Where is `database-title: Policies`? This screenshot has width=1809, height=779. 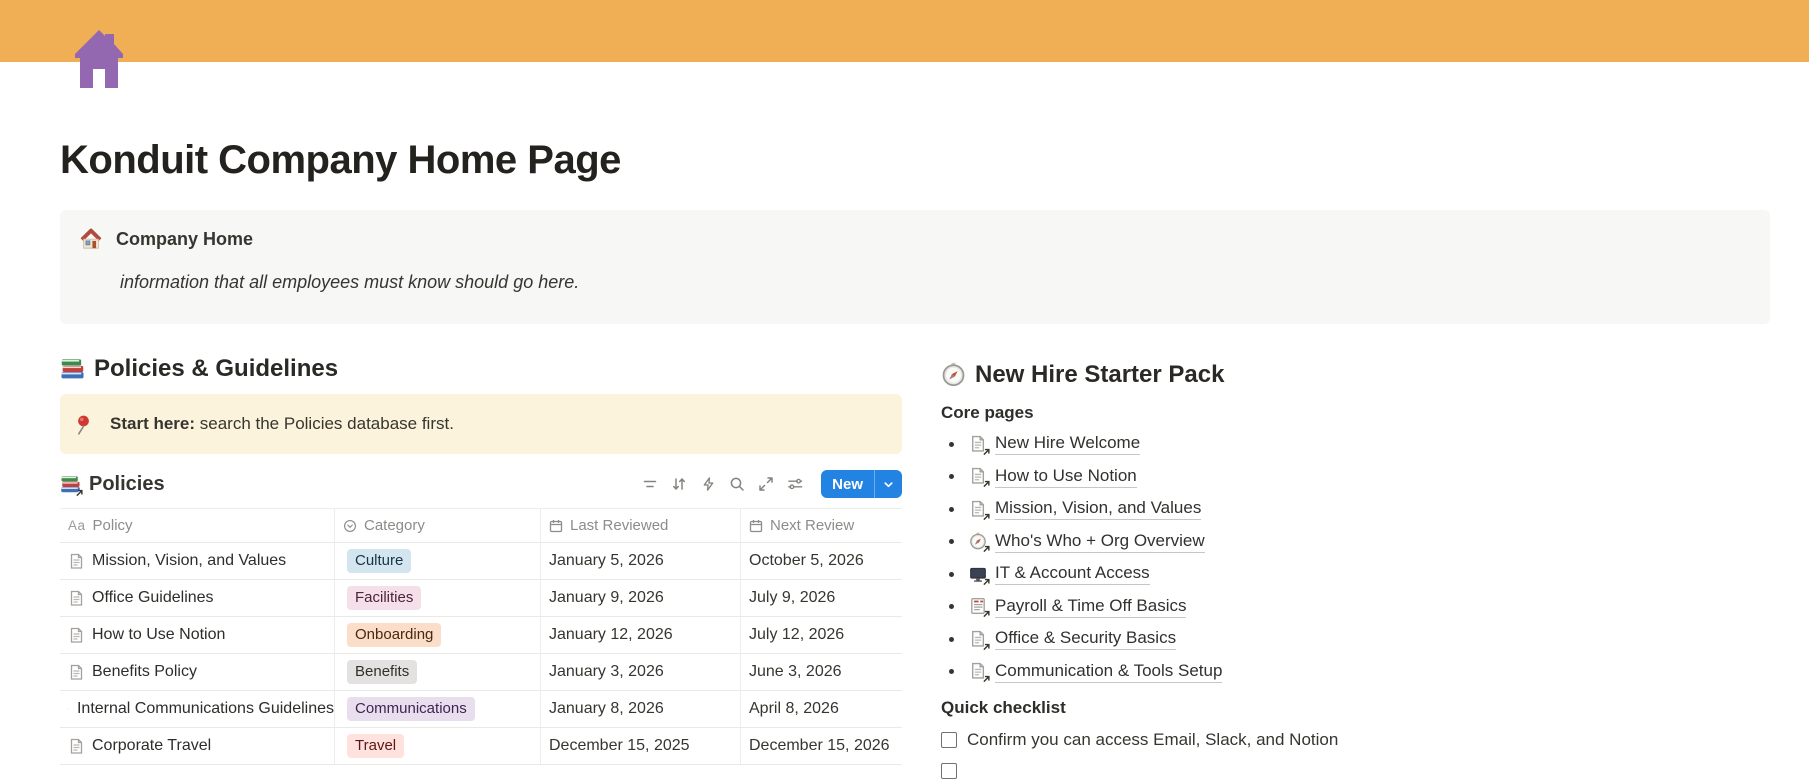
database-title: Policies is located at coordinates (112, 485).